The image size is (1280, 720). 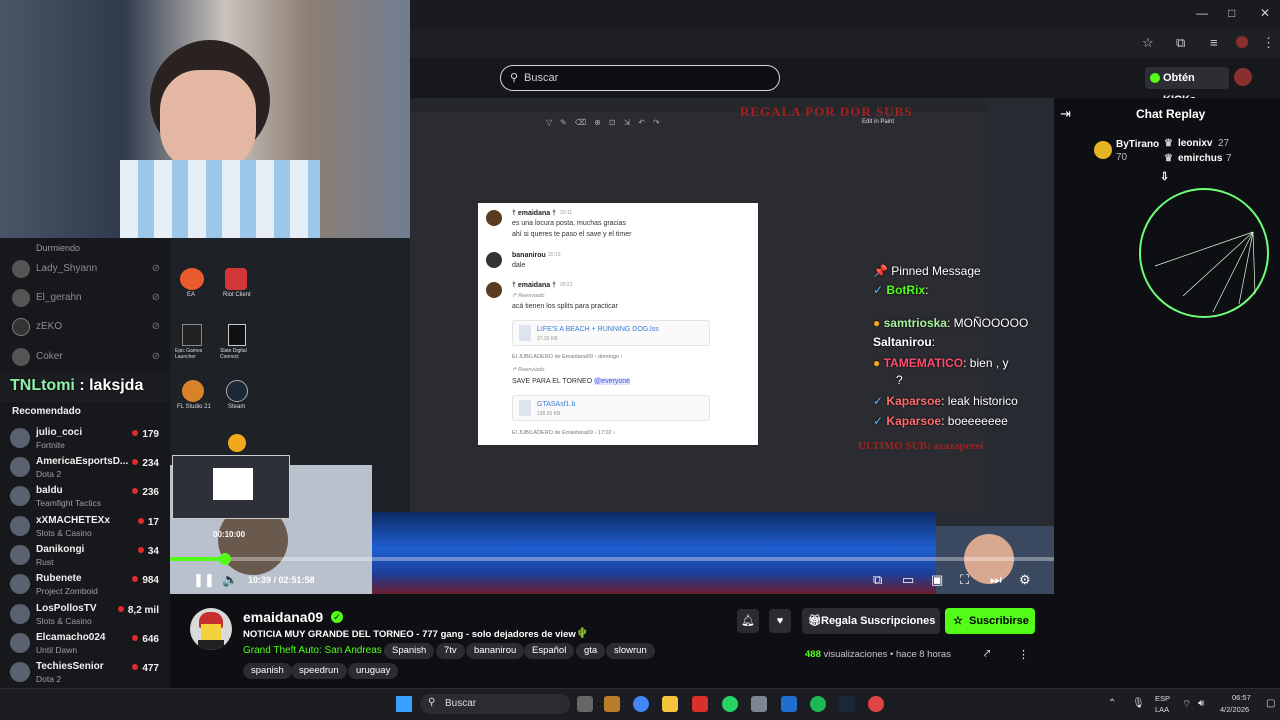 I want to click on tag-chip: spanish, so click(x=267, y=671).